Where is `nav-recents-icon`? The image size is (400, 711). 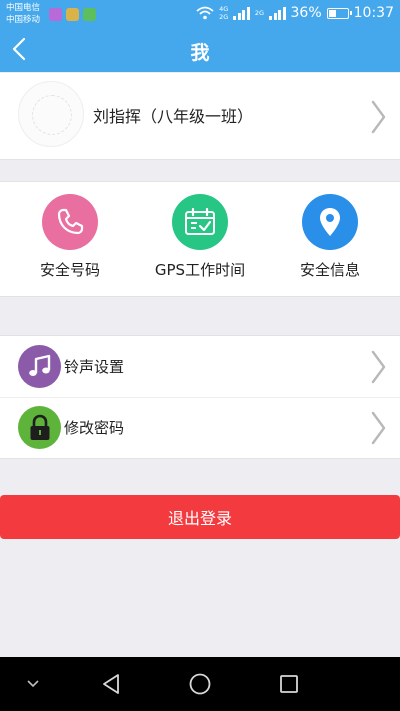 nav-recents-icon is located at coordinates (289, 684).